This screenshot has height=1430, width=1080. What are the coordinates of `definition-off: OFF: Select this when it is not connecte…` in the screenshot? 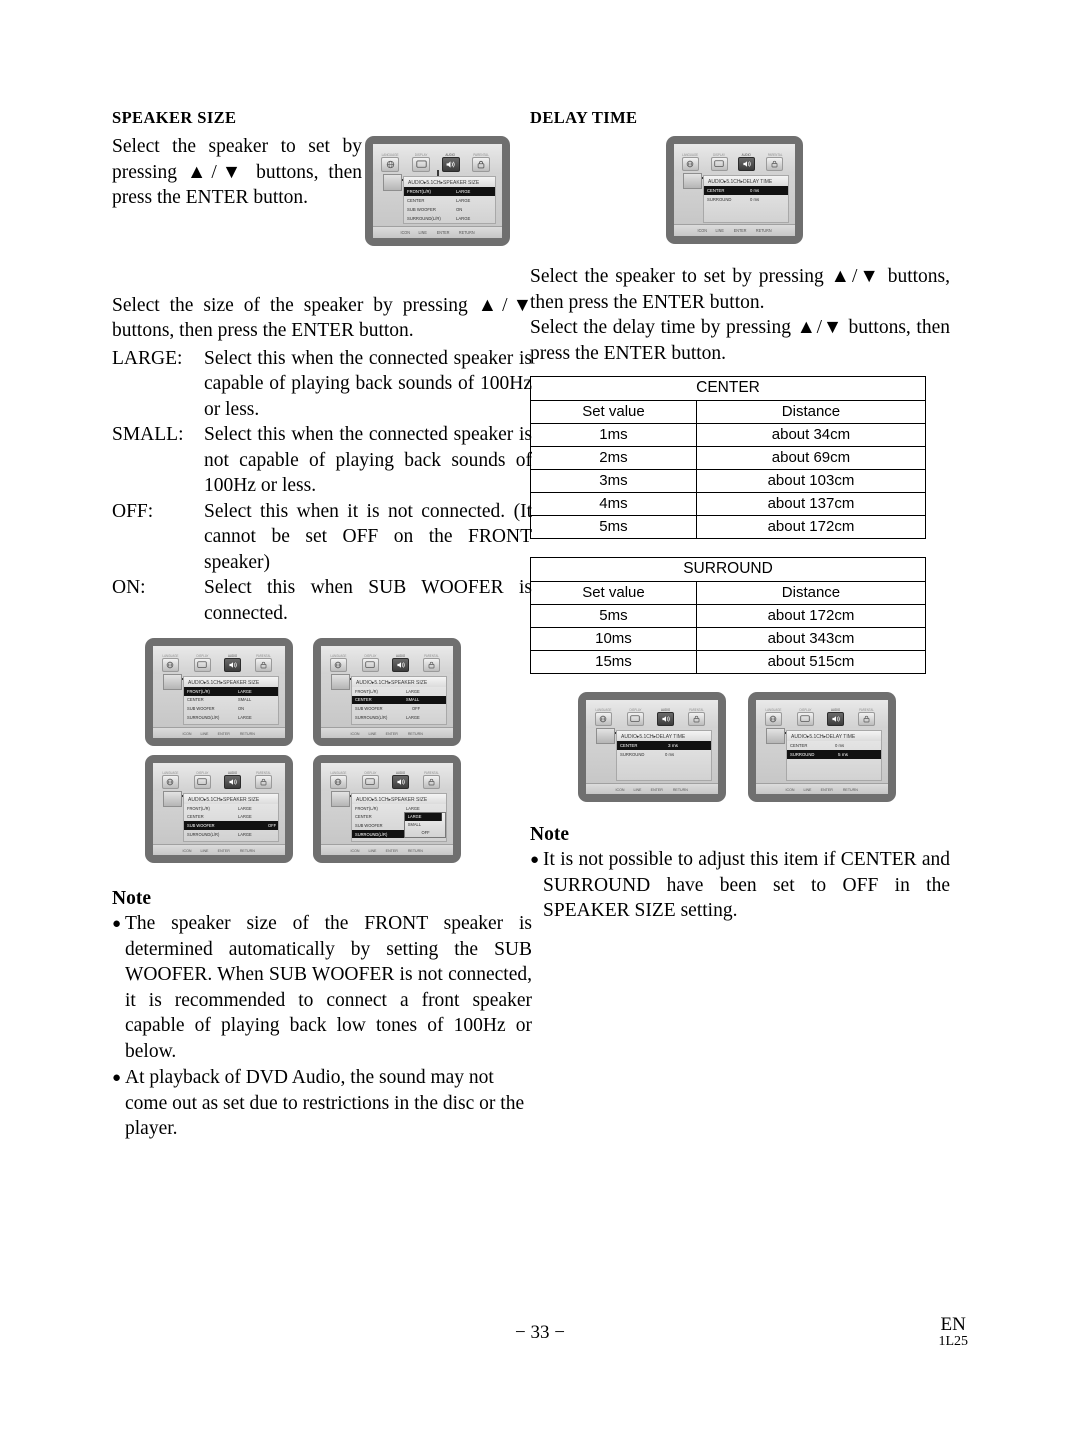 It's located at (322, 537).